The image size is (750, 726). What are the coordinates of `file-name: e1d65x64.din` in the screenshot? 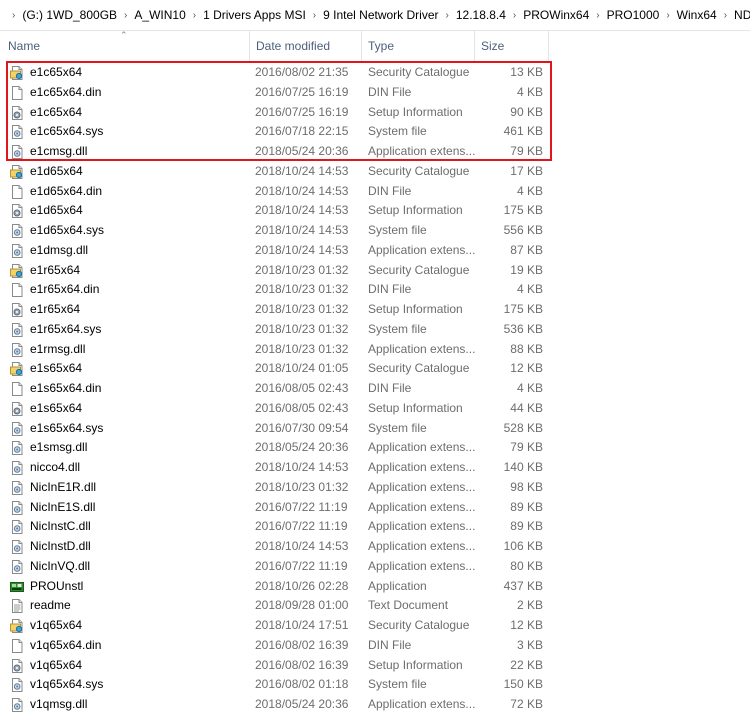 It's located at (137, 192).